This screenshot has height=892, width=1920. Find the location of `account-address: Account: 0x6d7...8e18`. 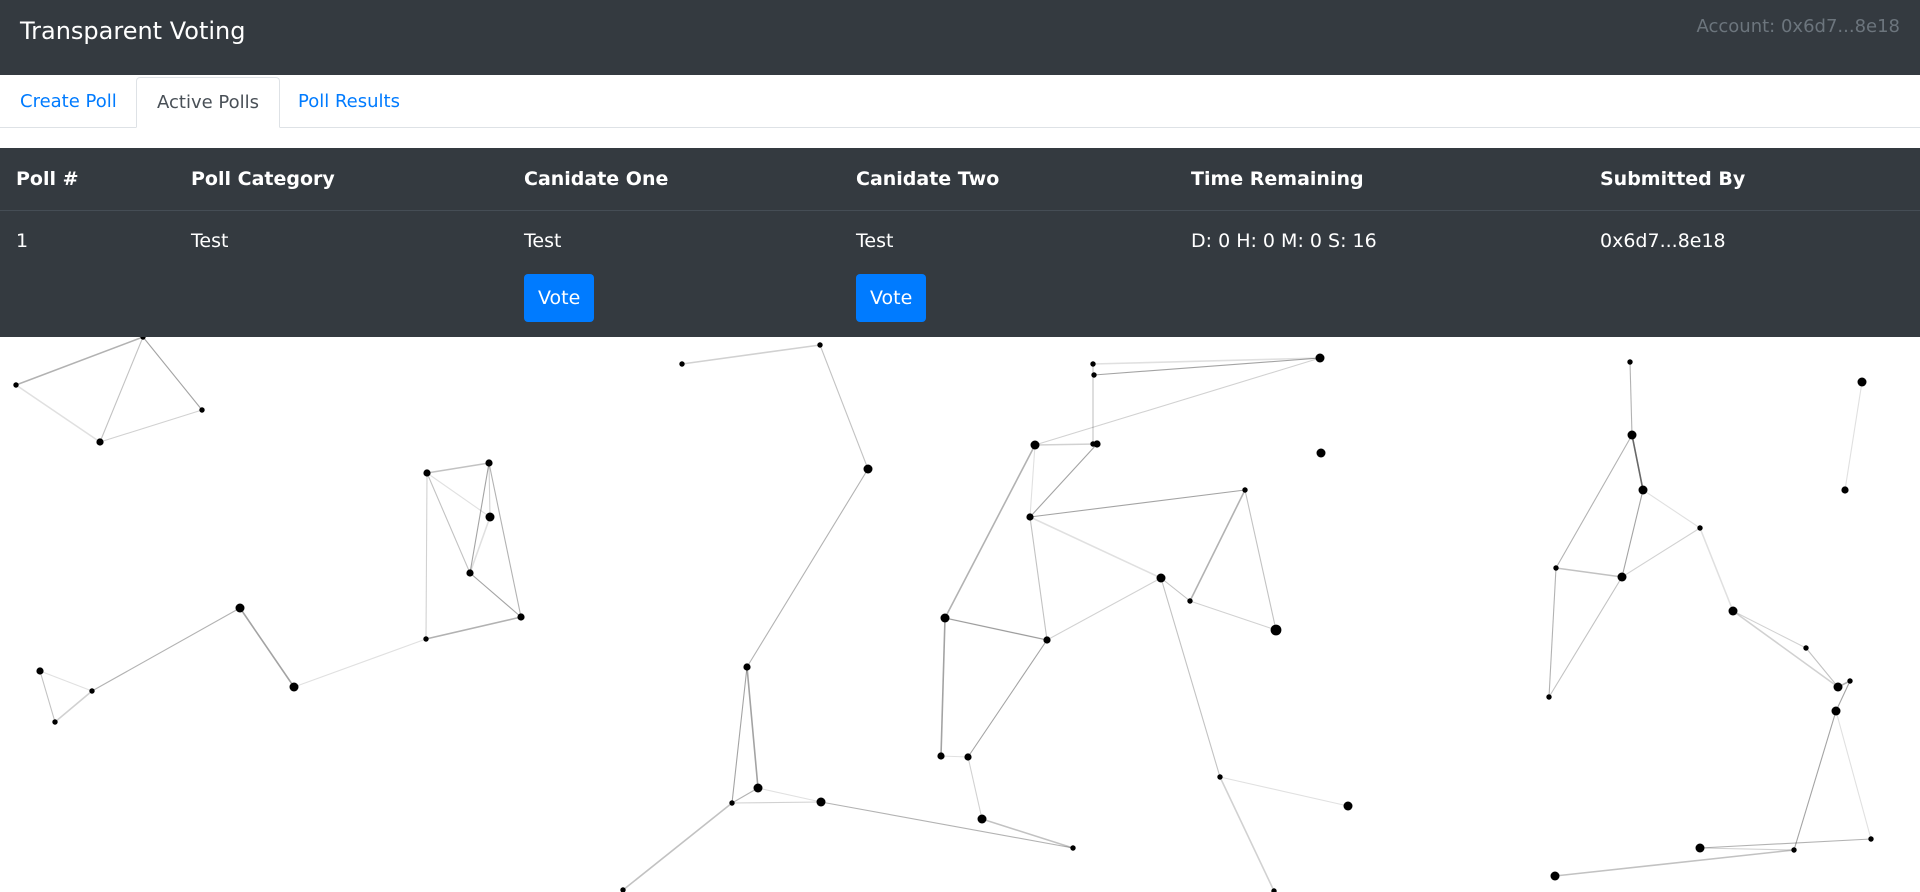

account-address: Account: 0x6d7...8e18 is located at coordinates (1798, 26).